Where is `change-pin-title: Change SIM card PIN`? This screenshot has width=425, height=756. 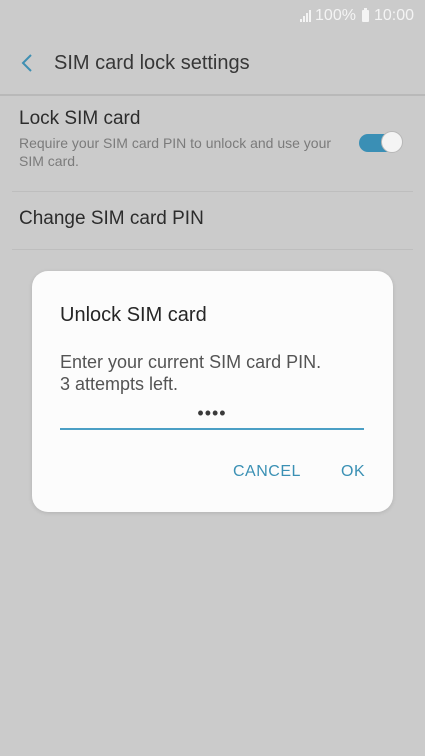
change-pin-title: Change SIM card PIN is located at coordinates (111, 218).